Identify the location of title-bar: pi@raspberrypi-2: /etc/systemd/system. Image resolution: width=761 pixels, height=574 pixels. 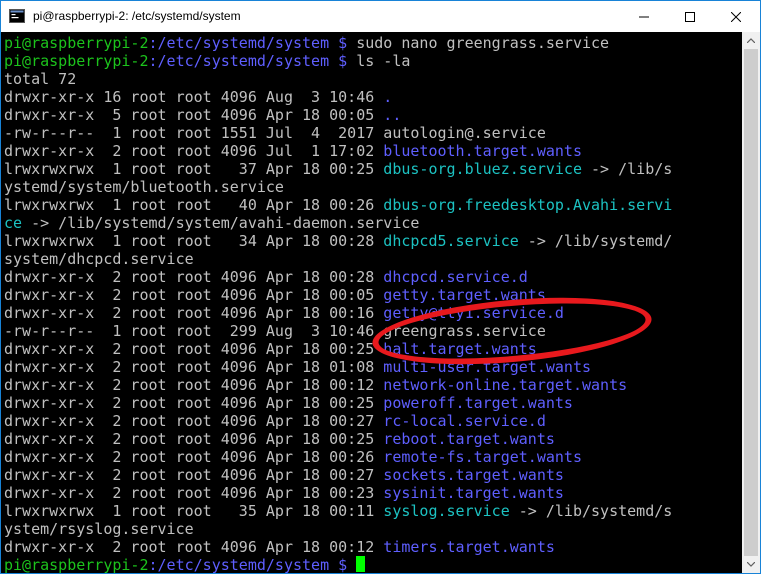
(380, 16).